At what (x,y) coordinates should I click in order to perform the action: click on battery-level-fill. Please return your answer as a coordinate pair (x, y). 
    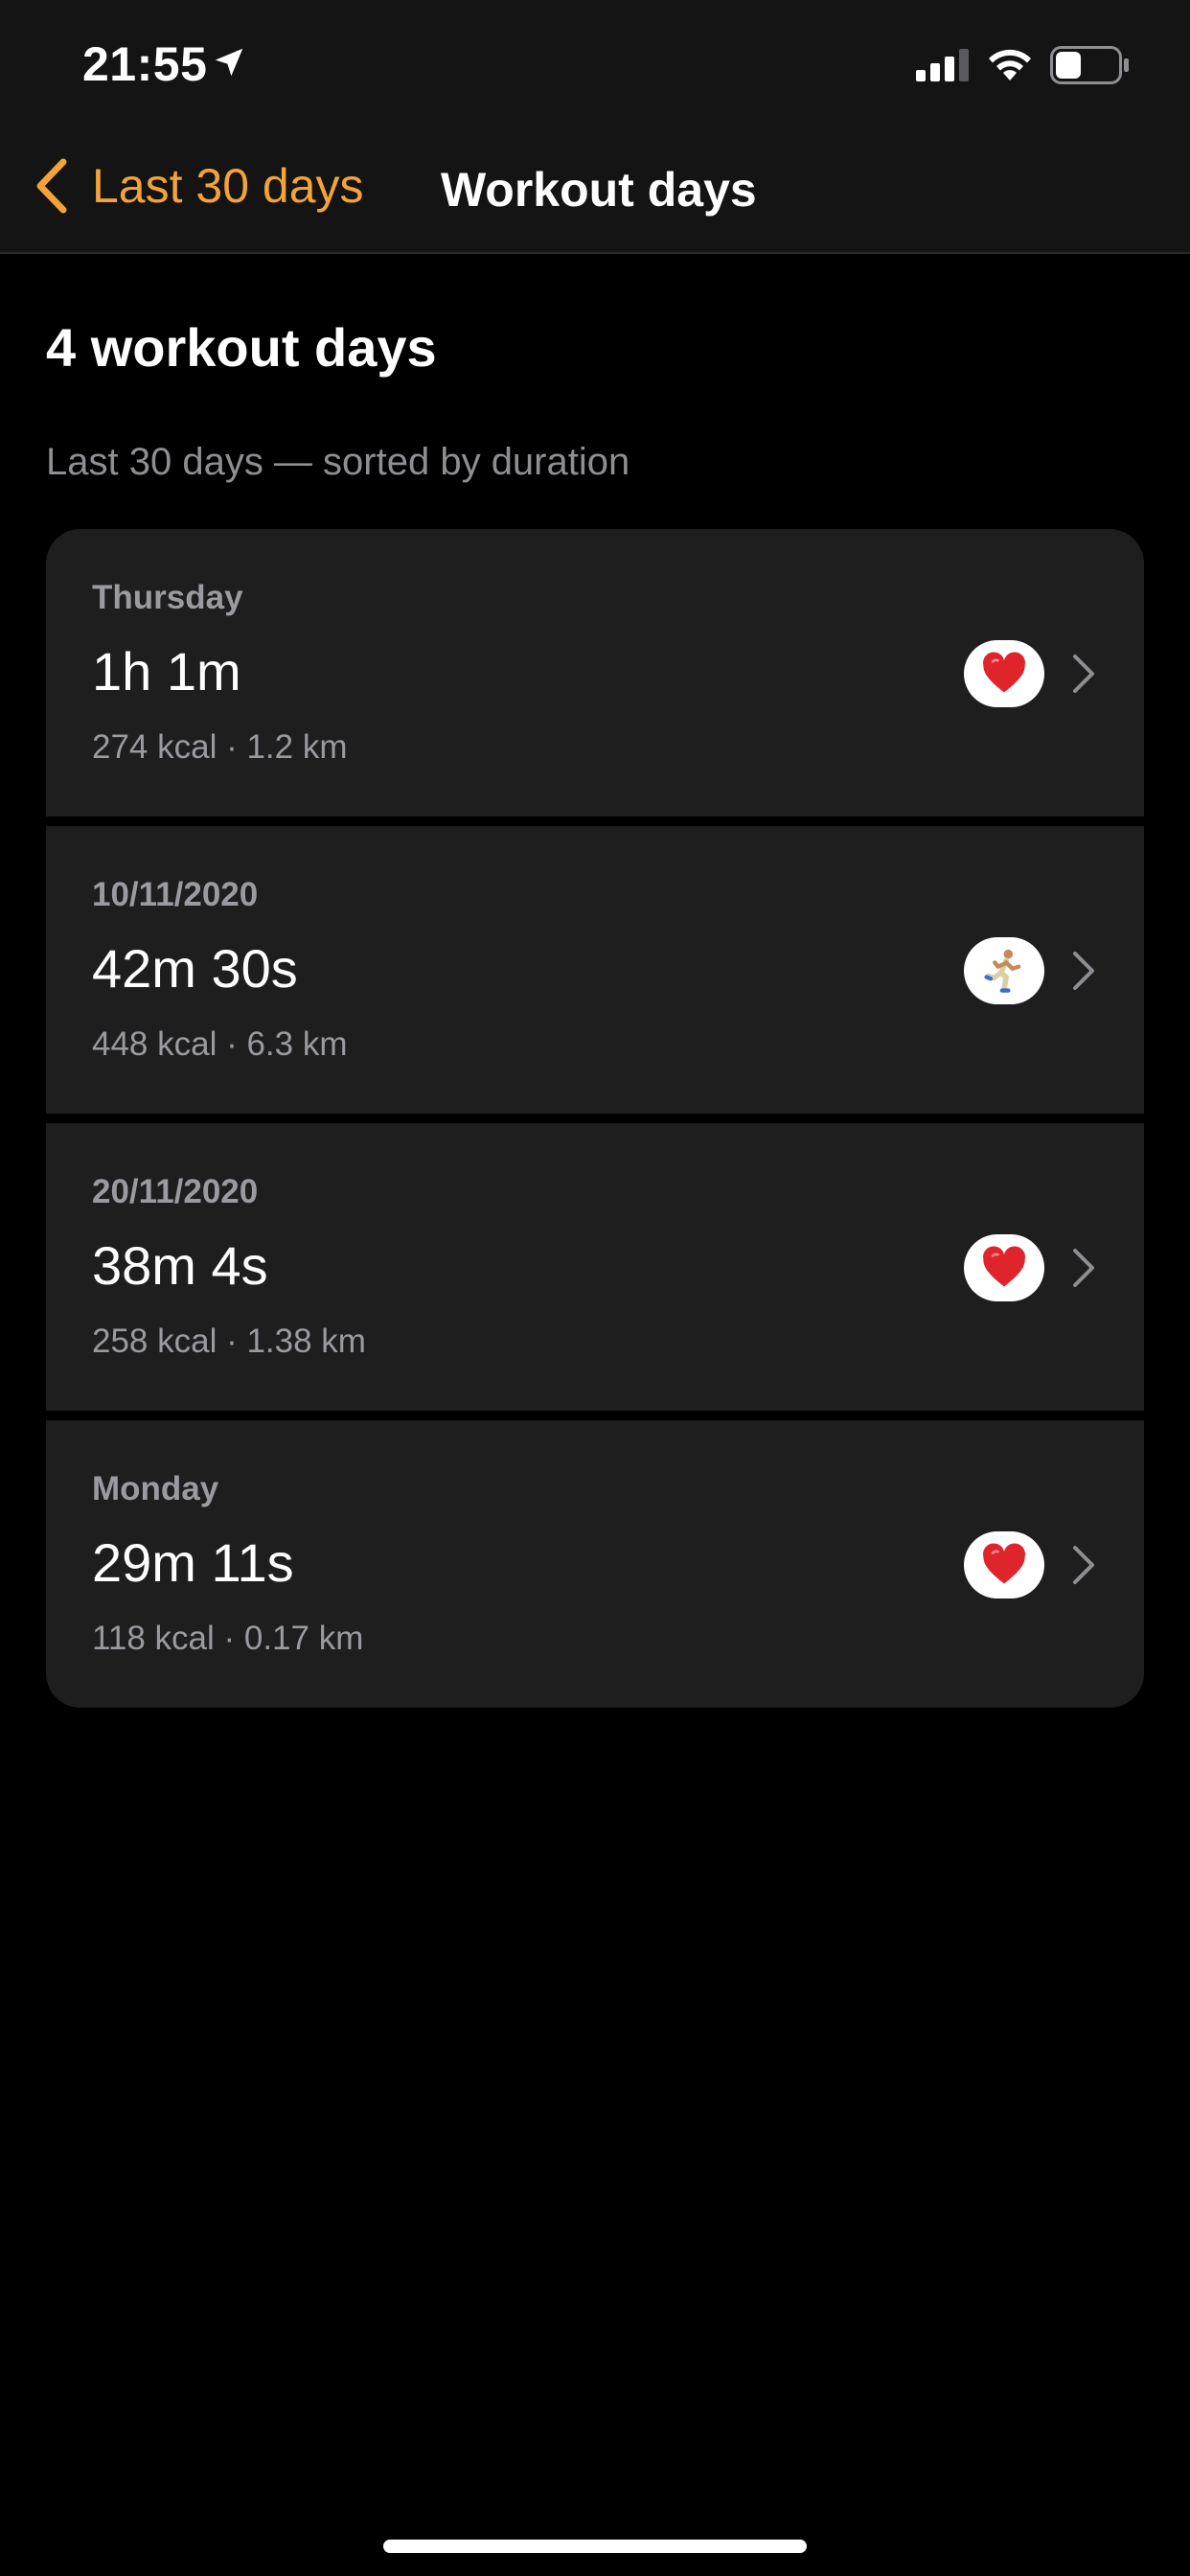
    Looking at the image, I should click on (1069, 65).